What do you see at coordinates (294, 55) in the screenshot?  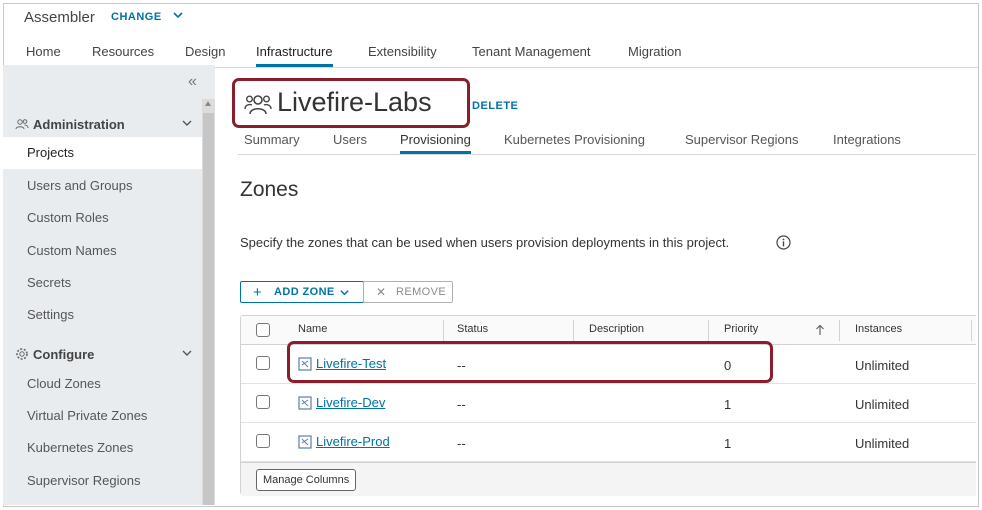 I see `tab-infrastructure: Infrastructure` at bounding box center [294, 55].